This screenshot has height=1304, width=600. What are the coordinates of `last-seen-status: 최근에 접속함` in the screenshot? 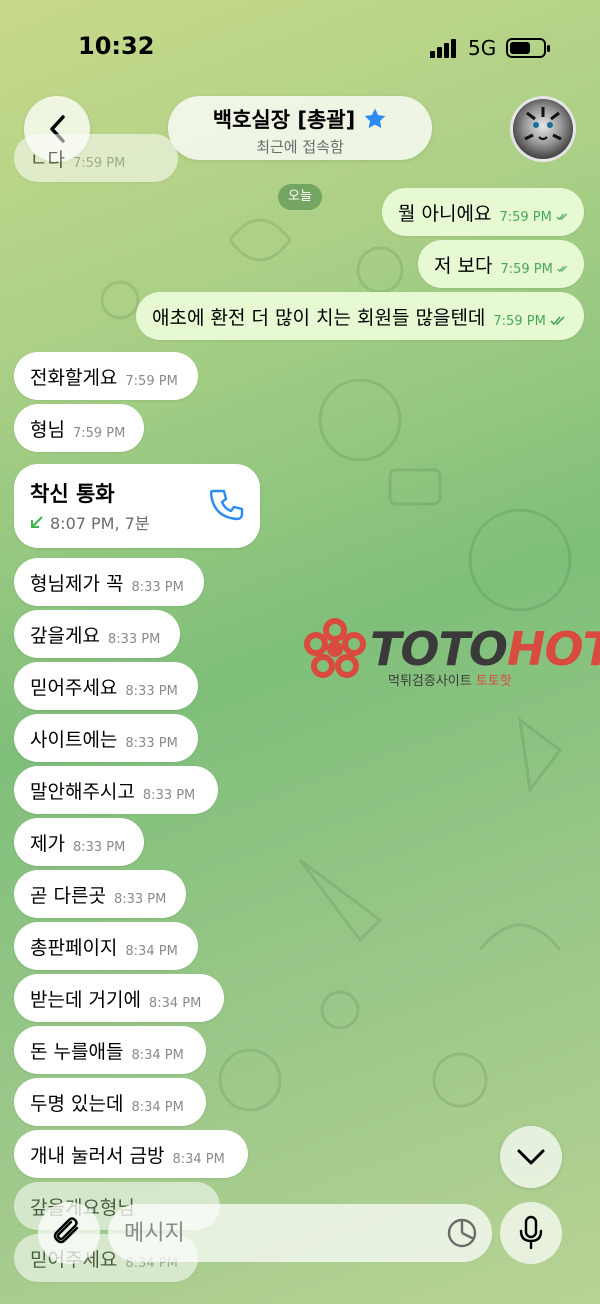 It's located at (300, 147).